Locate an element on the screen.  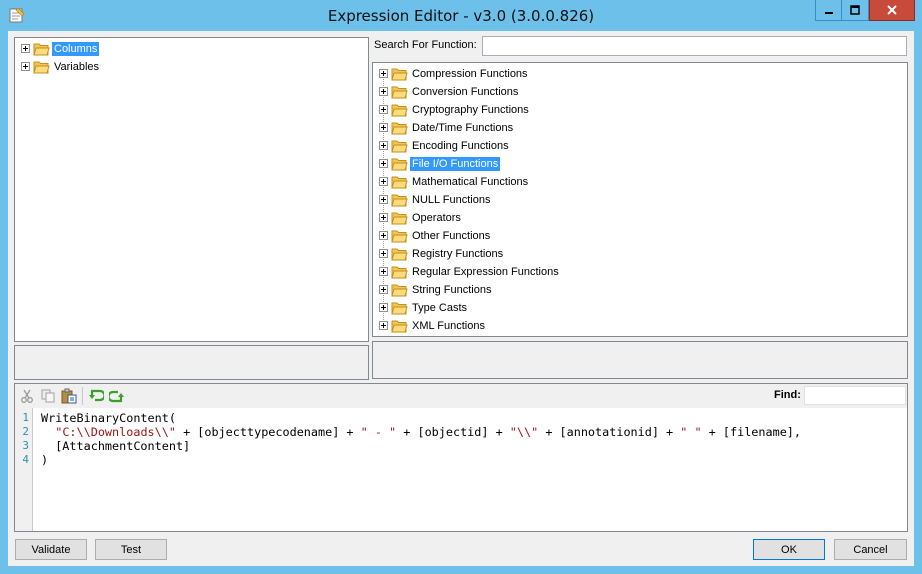
tree-item-variables: Variables is located at coordinates (61, 66).